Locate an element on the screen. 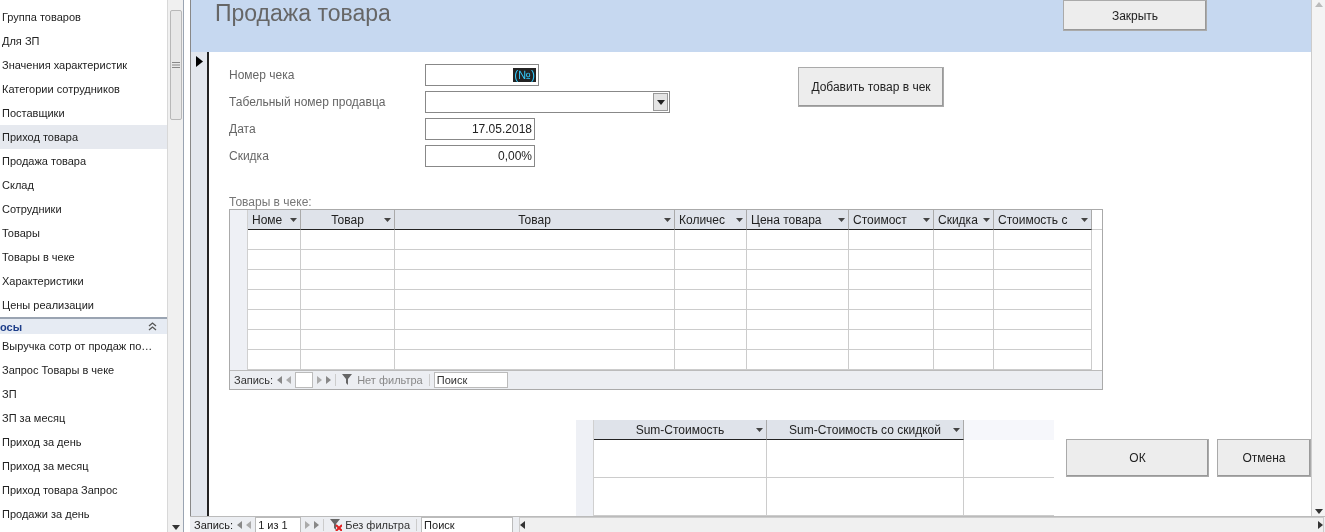 The image size is (1325, 532). column-header: Sum-Стоимость со скидкой is located at coordinates (865, 430).